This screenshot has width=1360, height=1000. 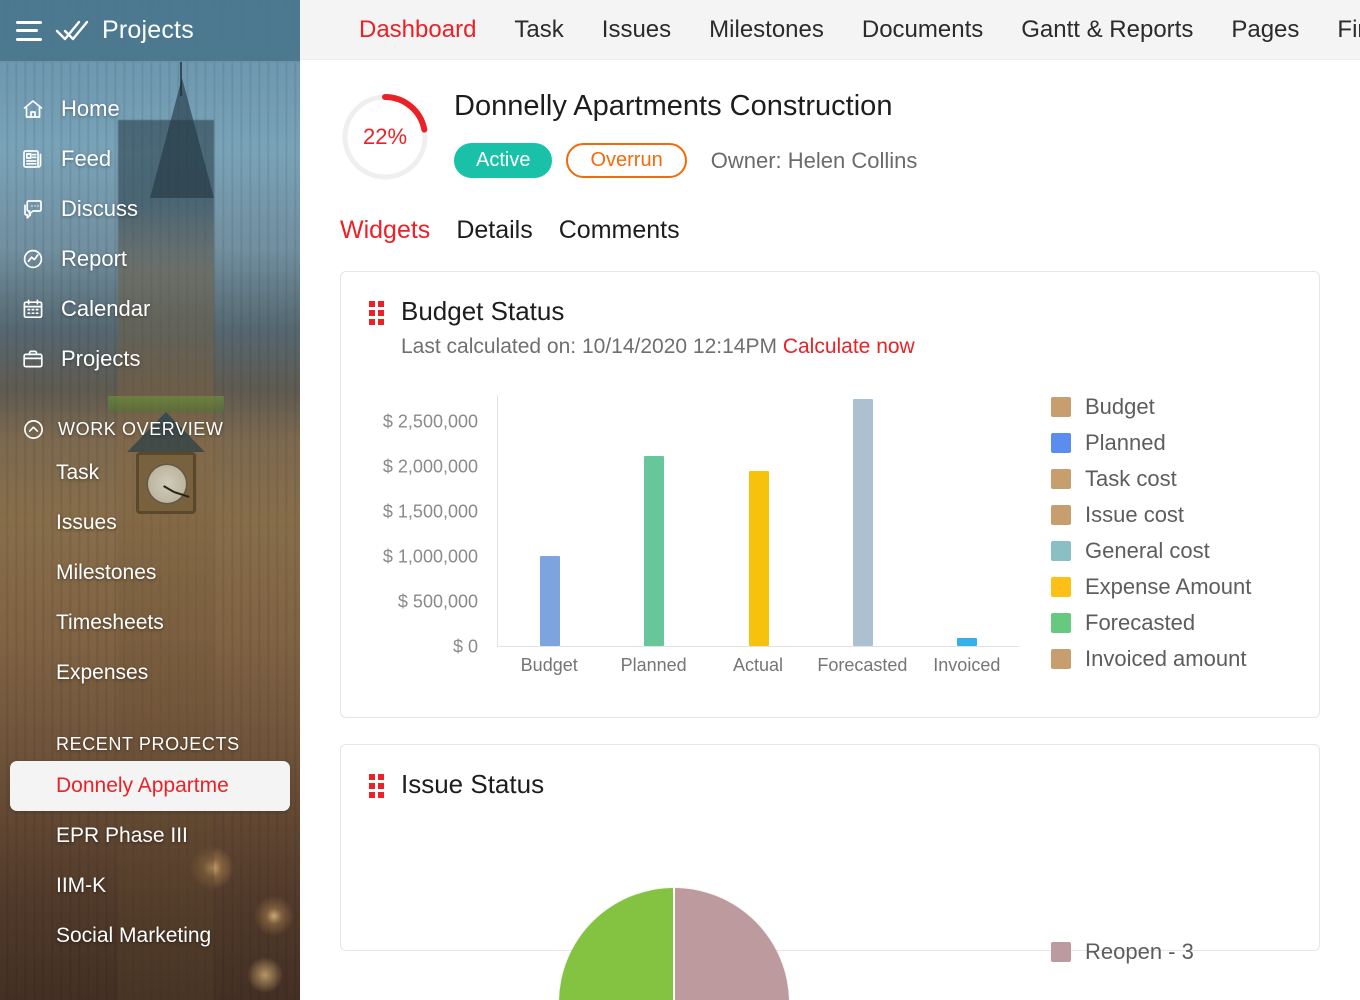 What do you see at coordinates (849, 346) in the screenshot?
I see `calculate-now-link: Calculate now` at bounding box center [849, 346].